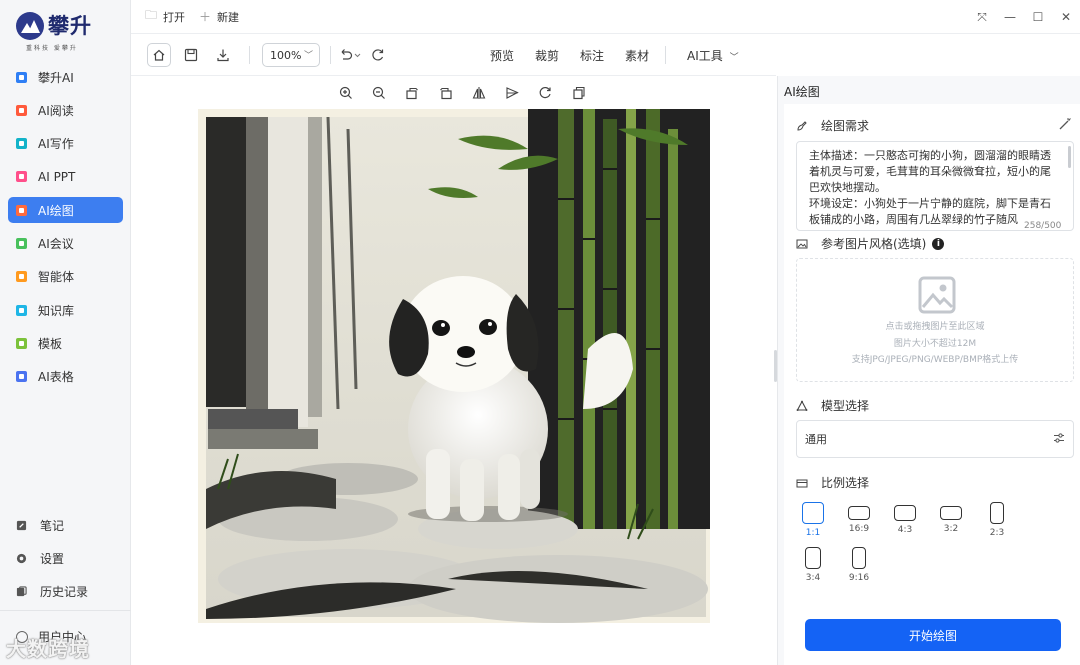 The height and width of the screenshot is (665, 1080). Describe the element at coordinates (859, 518) in the screenshot. I see `ratio-option-16-9: 16:9` at that location.